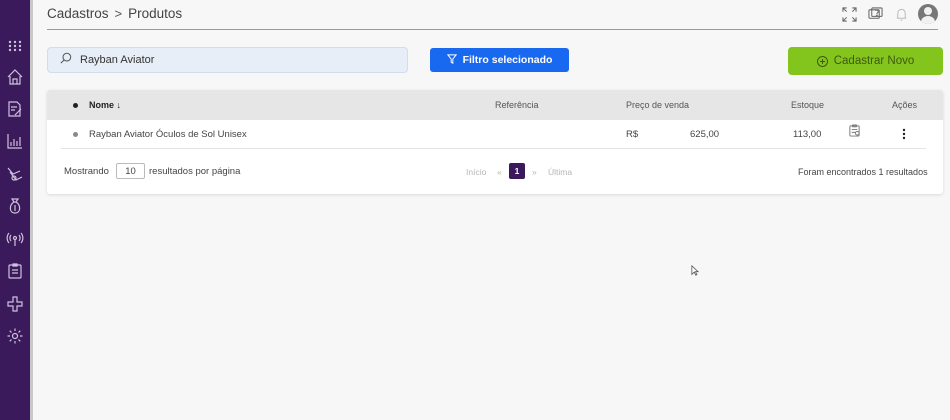 This screenshot has height=420, width=950. I want to click on next-page-link: », so click(534, 172).